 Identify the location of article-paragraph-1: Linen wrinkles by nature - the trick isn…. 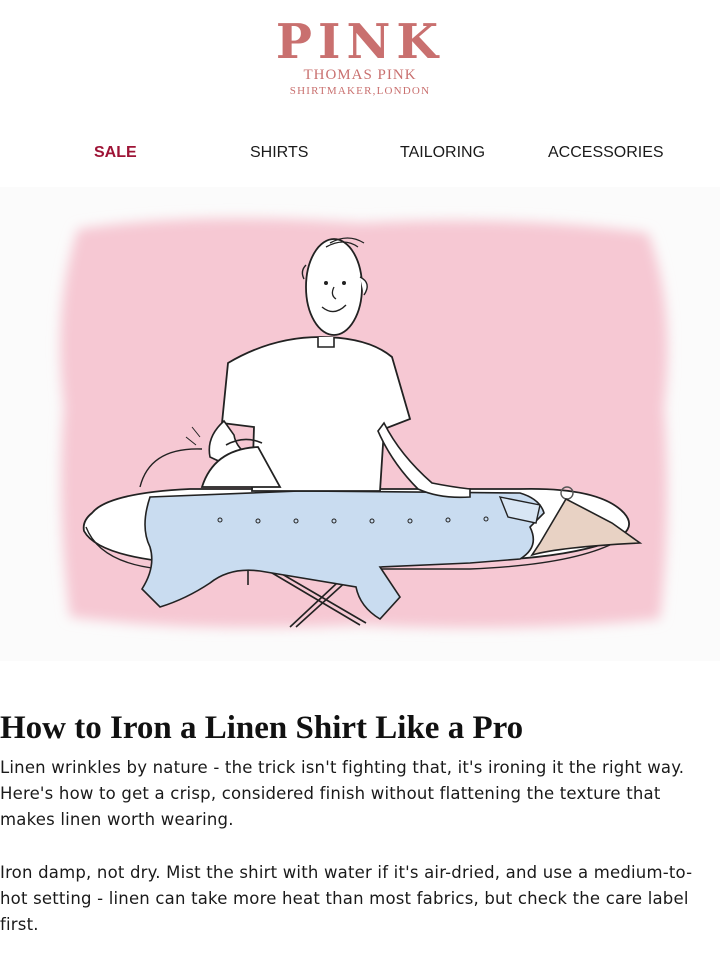
(342, 793).